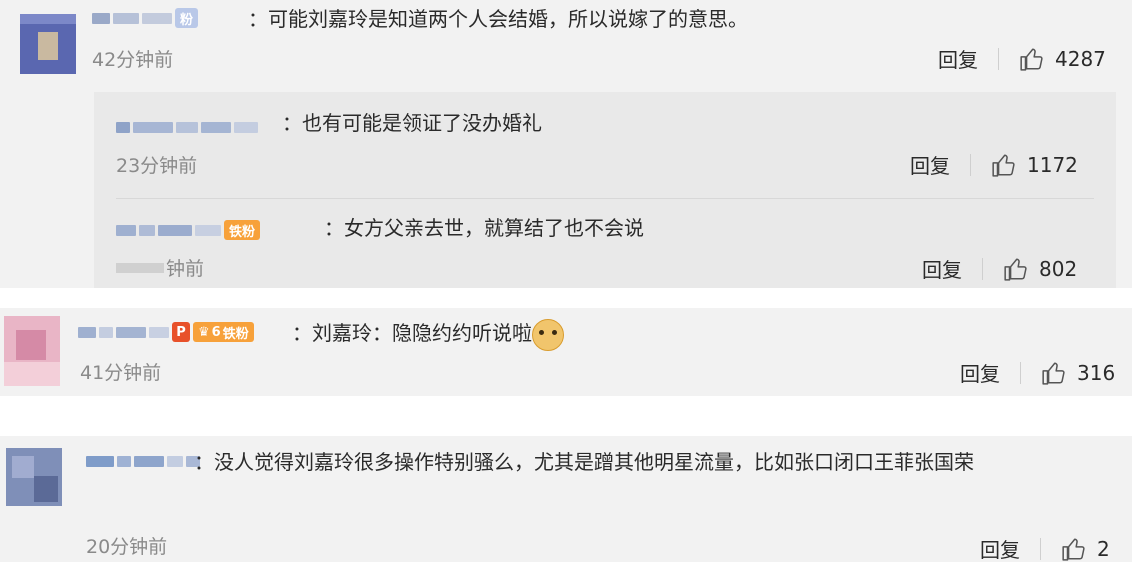 This screenshot has height=563, width=1132. What do you see at coordinates (1037, 372) in the screenshot?
I see `comment-actions: 回复 316` at bounding box center [1037, 372].